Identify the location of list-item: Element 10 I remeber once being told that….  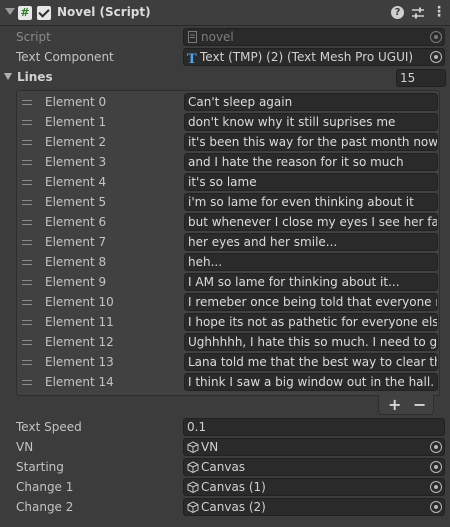
(228, 303).